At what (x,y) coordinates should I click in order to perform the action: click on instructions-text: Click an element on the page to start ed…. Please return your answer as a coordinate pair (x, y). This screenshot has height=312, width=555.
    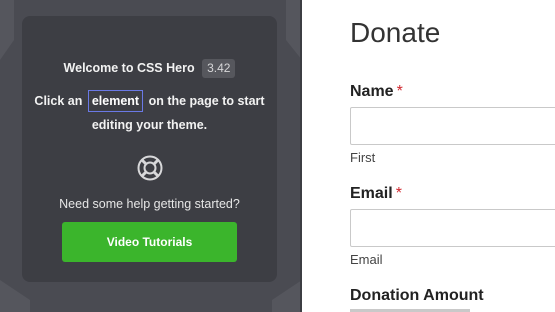
    Looking at the image, I should click on (149, 113).